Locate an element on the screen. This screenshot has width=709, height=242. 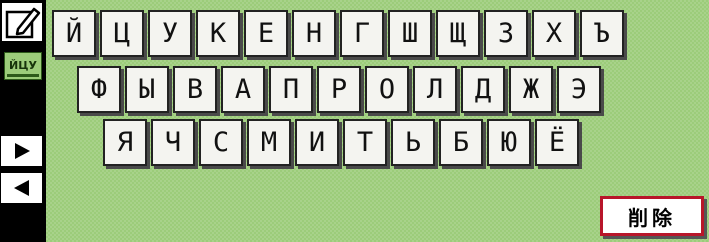
key-Ь: Ь is located at coordinates (413, 142).